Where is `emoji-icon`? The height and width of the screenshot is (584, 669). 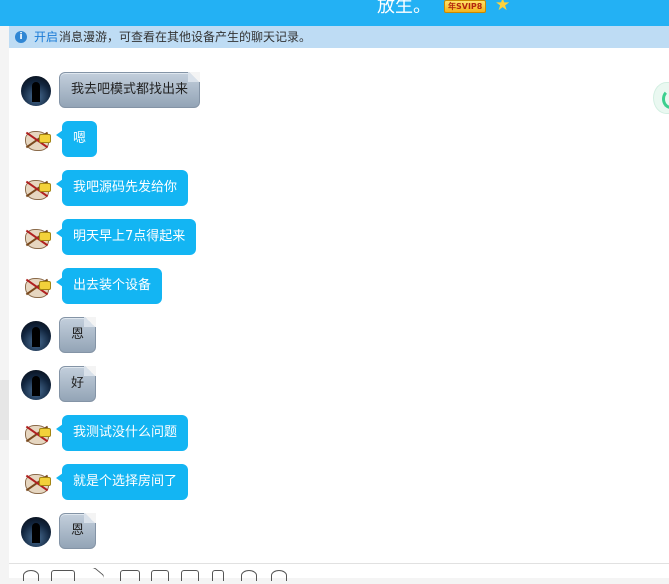
emoji-icon is located at coordinates (31, 575).